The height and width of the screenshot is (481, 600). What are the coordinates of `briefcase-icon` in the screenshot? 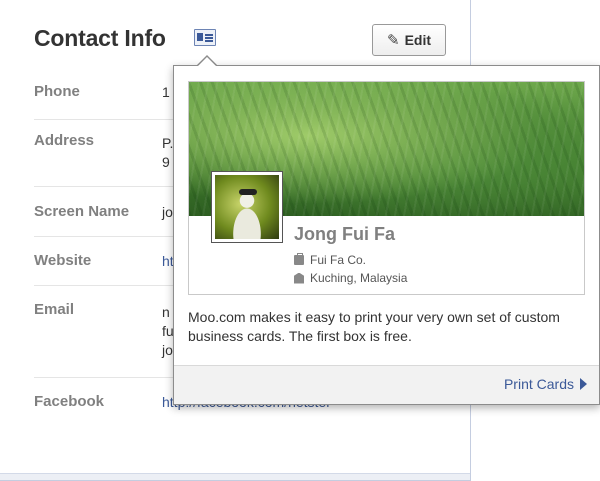 It's located at (299, 259).